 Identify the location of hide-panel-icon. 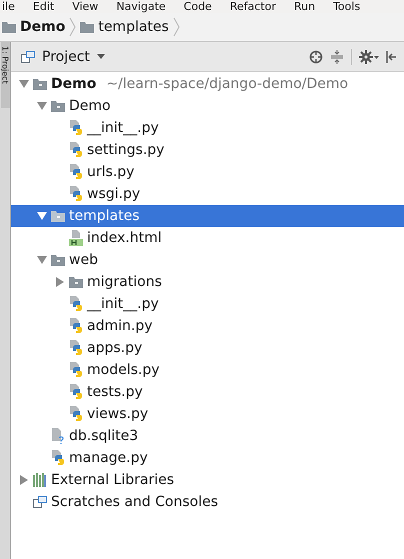
(391, 57).